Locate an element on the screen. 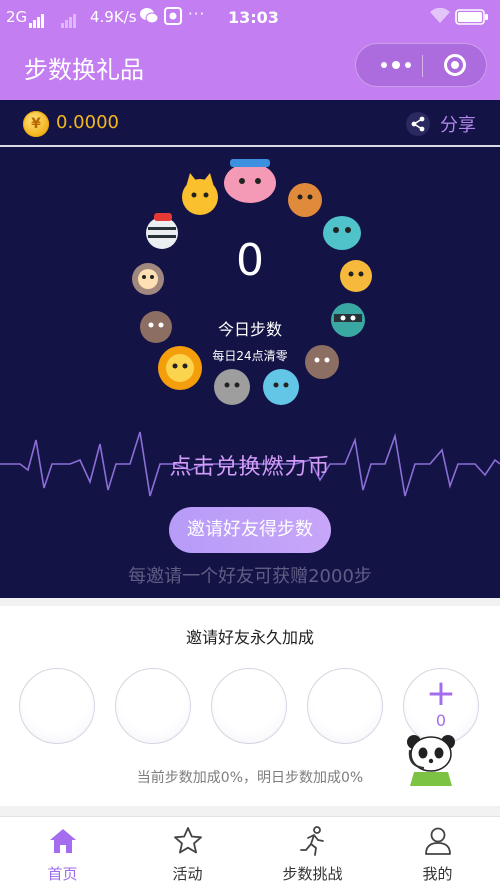 This screenshot has width=500, height=890. coin-balance: 0.0000 is located at coordinates (87, 122).